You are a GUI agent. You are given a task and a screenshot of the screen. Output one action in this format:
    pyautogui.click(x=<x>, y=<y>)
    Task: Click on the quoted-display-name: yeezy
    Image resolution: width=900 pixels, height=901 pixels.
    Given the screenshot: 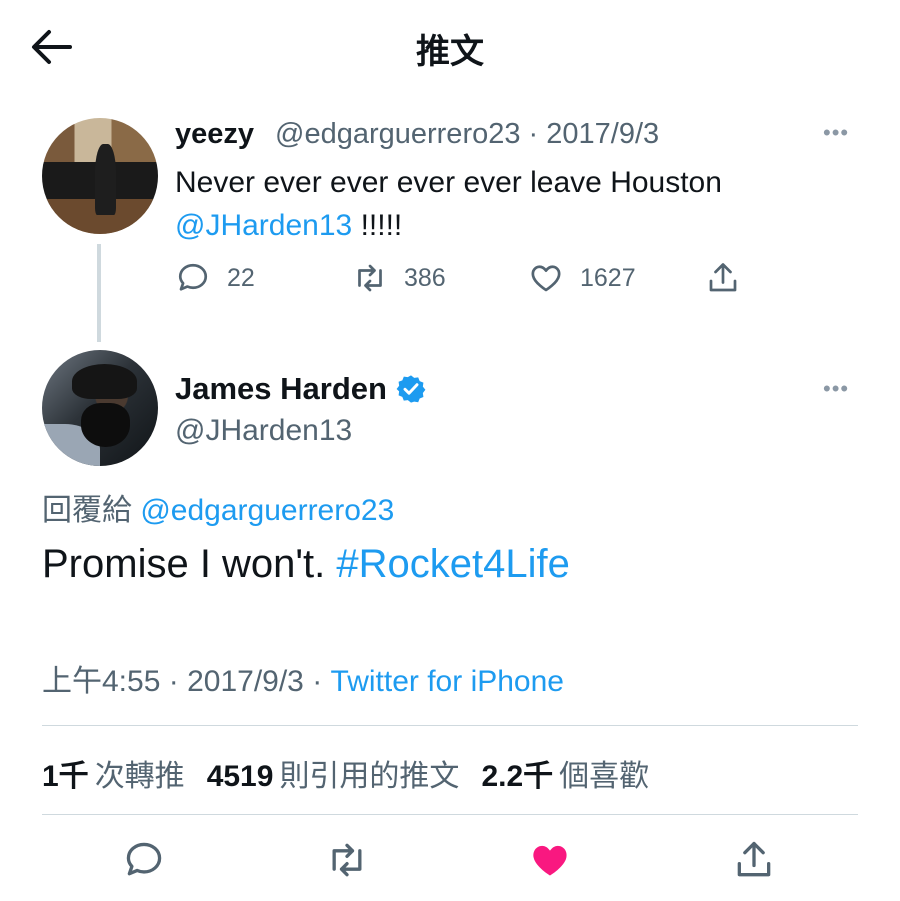 What is the action you would take?
    pyautogui.click(x=214, y=134)
    